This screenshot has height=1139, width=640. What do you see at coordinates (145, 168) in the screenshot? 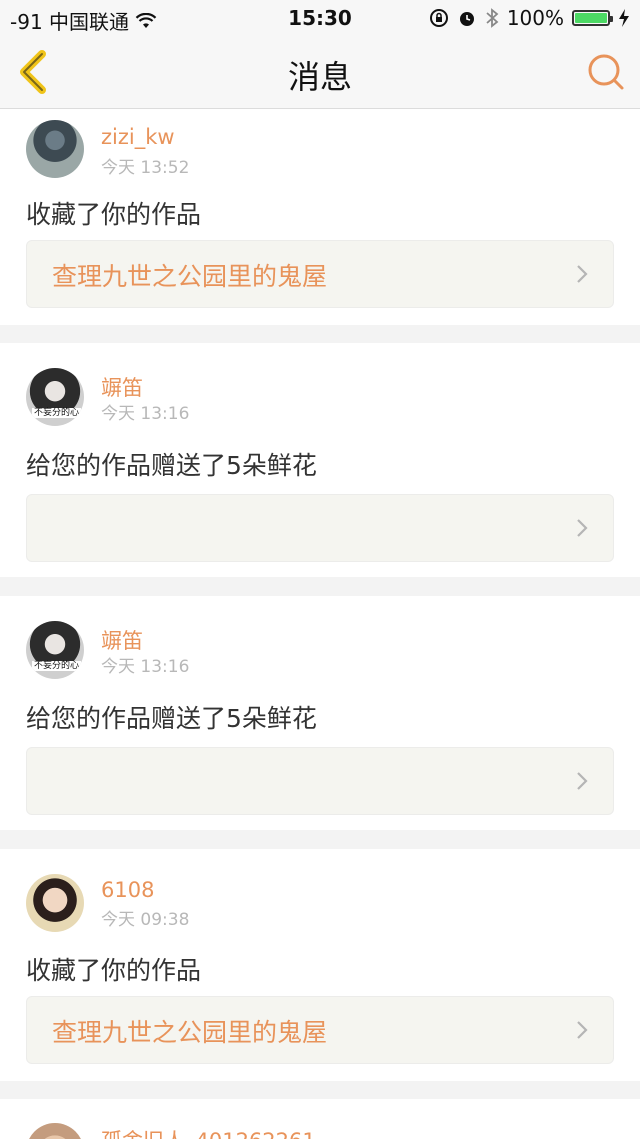
I see `message-time: 今天 13:52` at bounding box center [145, 168].